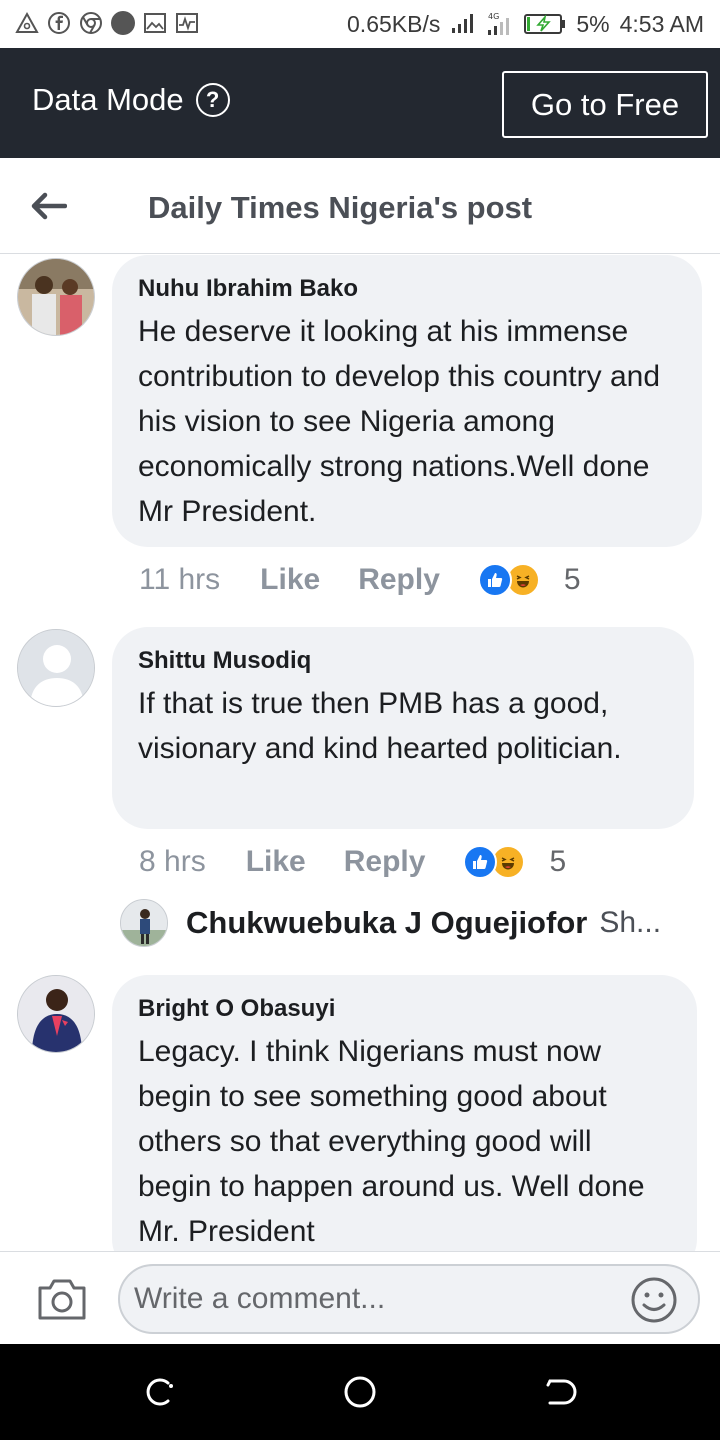 Image resolution: width=720 pixels, height=1440 pixels. What do you see at coordinates (108, 99) in the screenshot?
I see `data-mode-label: Data Mode` at bounding box center [108, 99].